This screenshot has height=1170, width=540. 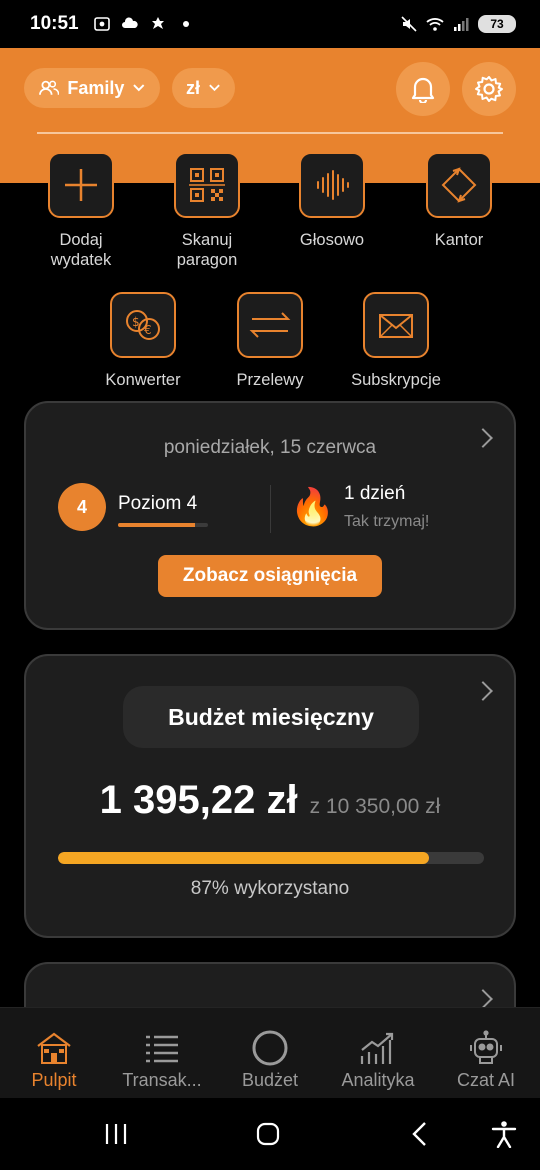 I want to click on ring-icon, so click(x=270, y=1048).